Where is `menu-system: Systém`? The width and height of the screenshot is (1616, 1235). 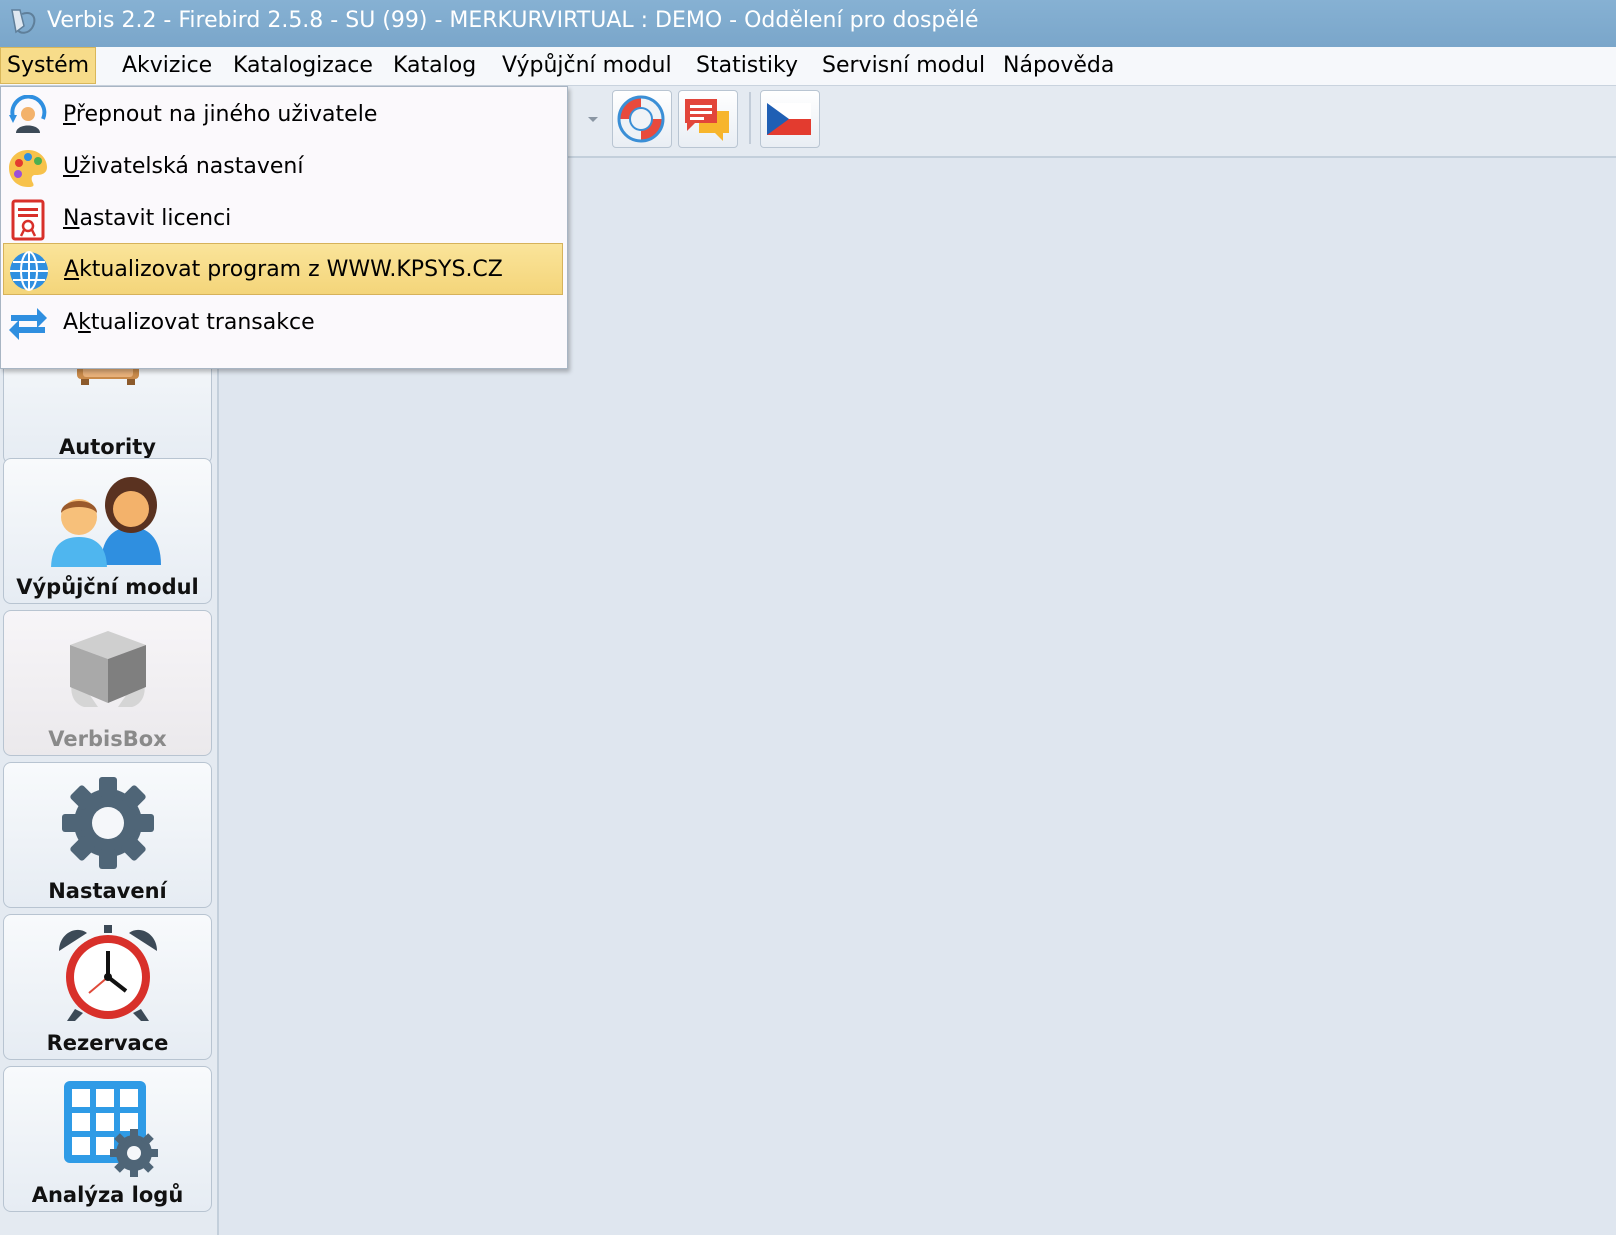
menu-system: Systém is located at coordinates (48, 65).